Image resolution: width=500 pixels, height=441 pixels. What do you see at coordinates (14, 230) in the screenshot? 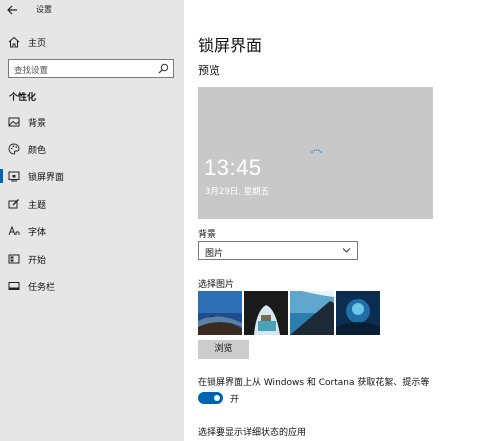
I see `font-icon` at bounding box center [14, 230].